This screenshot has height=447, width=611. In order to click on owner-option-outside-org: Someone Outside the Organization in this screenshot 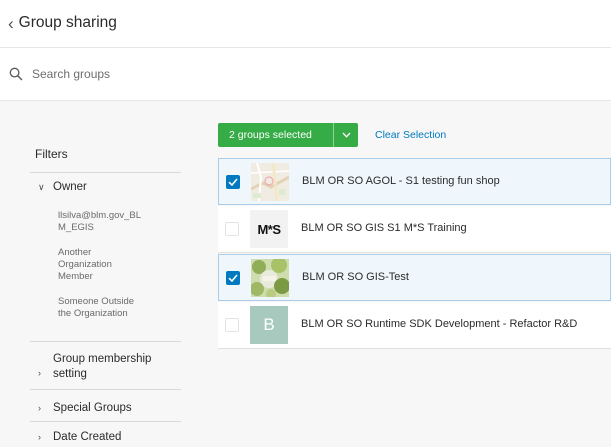, I will do `click(103, 308)`.